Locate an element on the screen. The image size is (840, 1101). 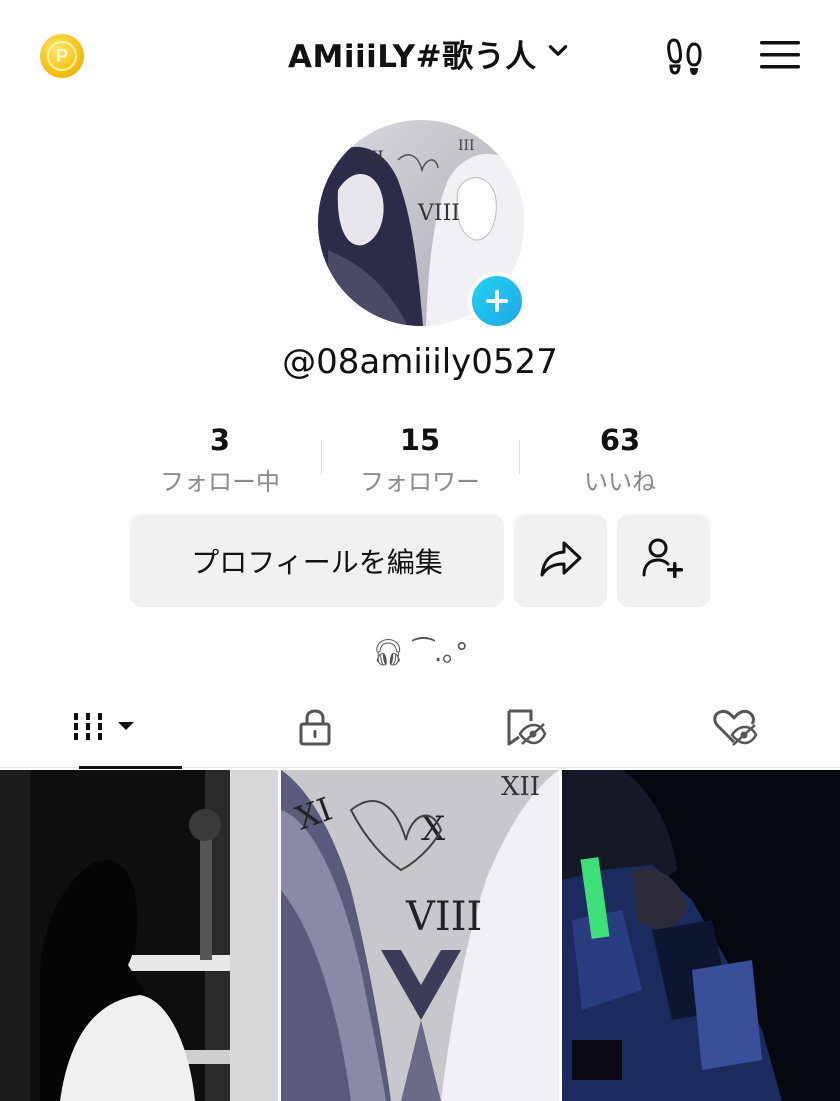
coin-icon: P is located at coordinates (62, 56).